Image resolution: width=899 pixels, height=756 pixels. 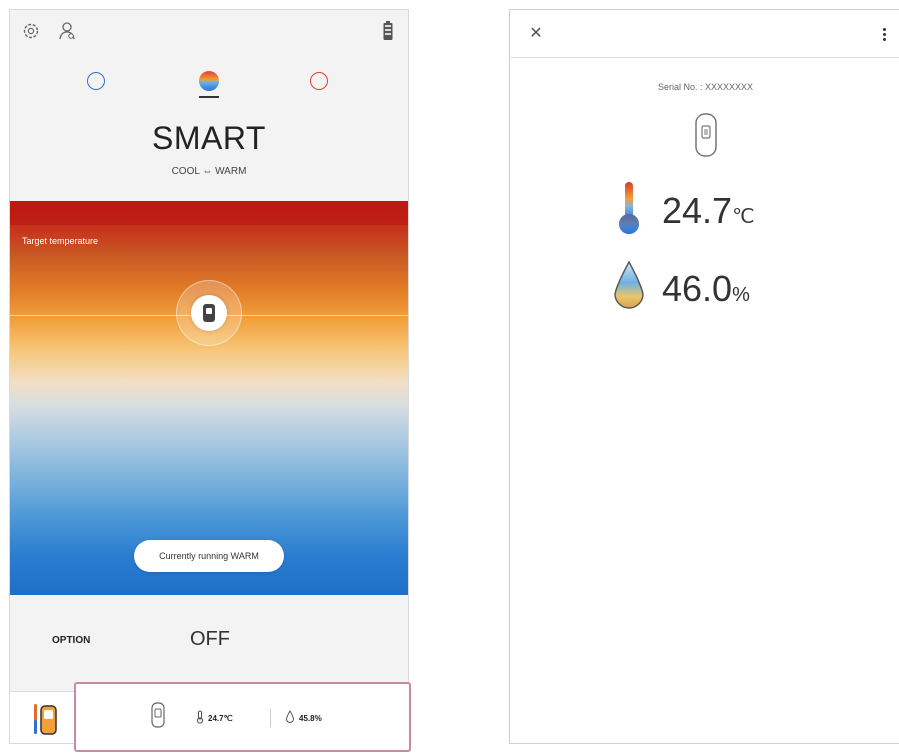 What do you see at coordinates (310, 718) in the screenshot?
I see `sensor-bar-humidity: 45.8%` at bounding box center [310, 718].